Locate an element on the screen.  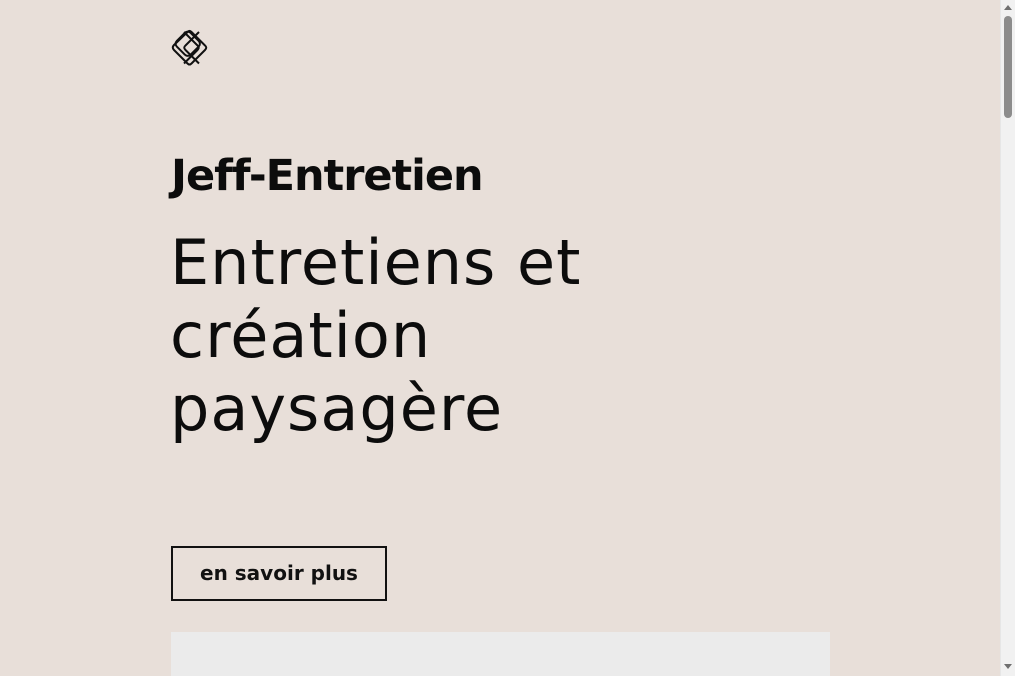
vertical-scrollbar is located at coordinates (1007, 338).